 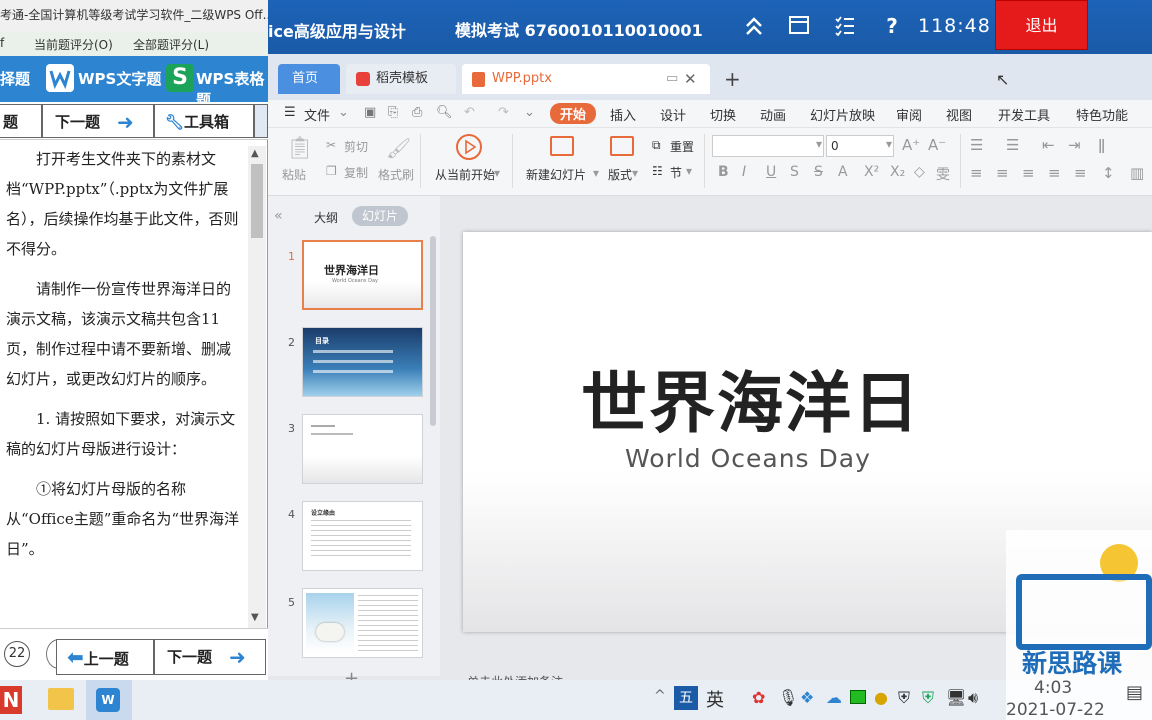 What do you see at coordinates (937, 145) in the screenshot?
I see `decrease-font-icon: A⁻` at bounding box center [937, 145].